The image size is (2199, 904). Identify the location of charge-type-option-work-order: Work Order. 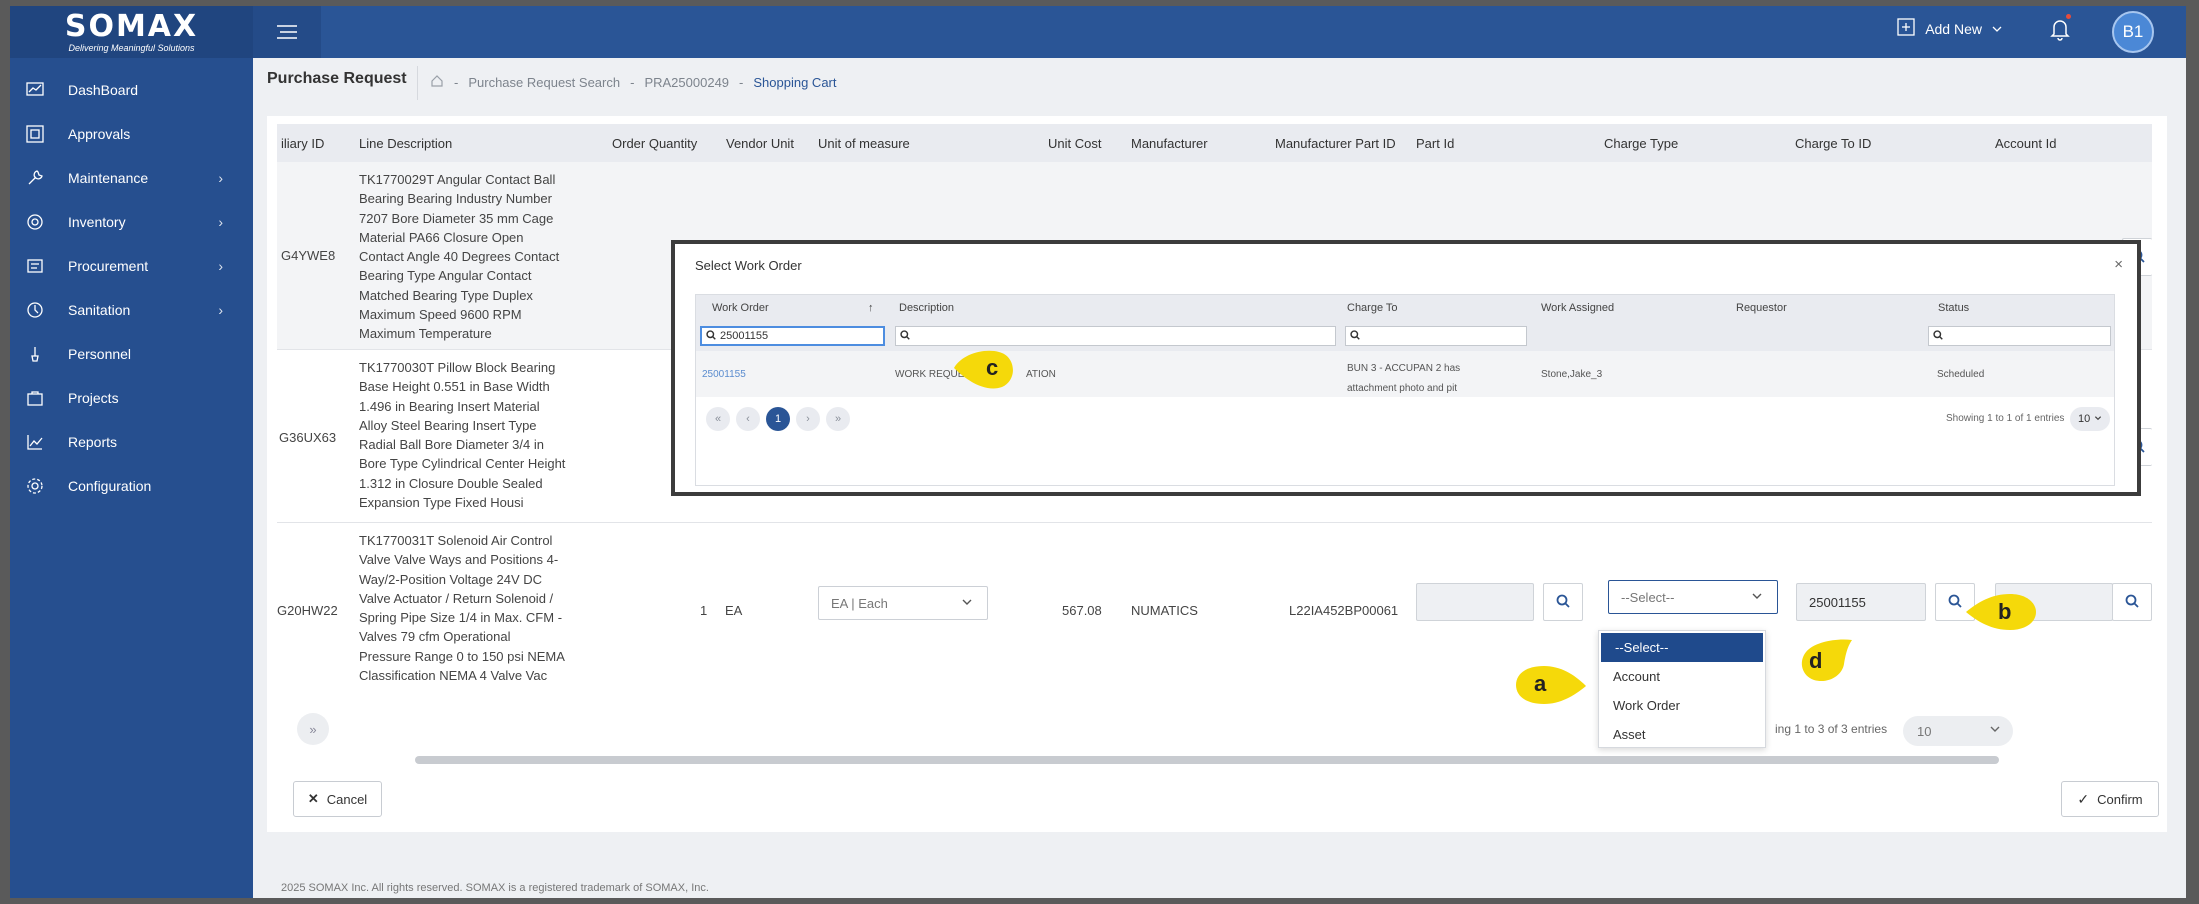
(1682, 705).